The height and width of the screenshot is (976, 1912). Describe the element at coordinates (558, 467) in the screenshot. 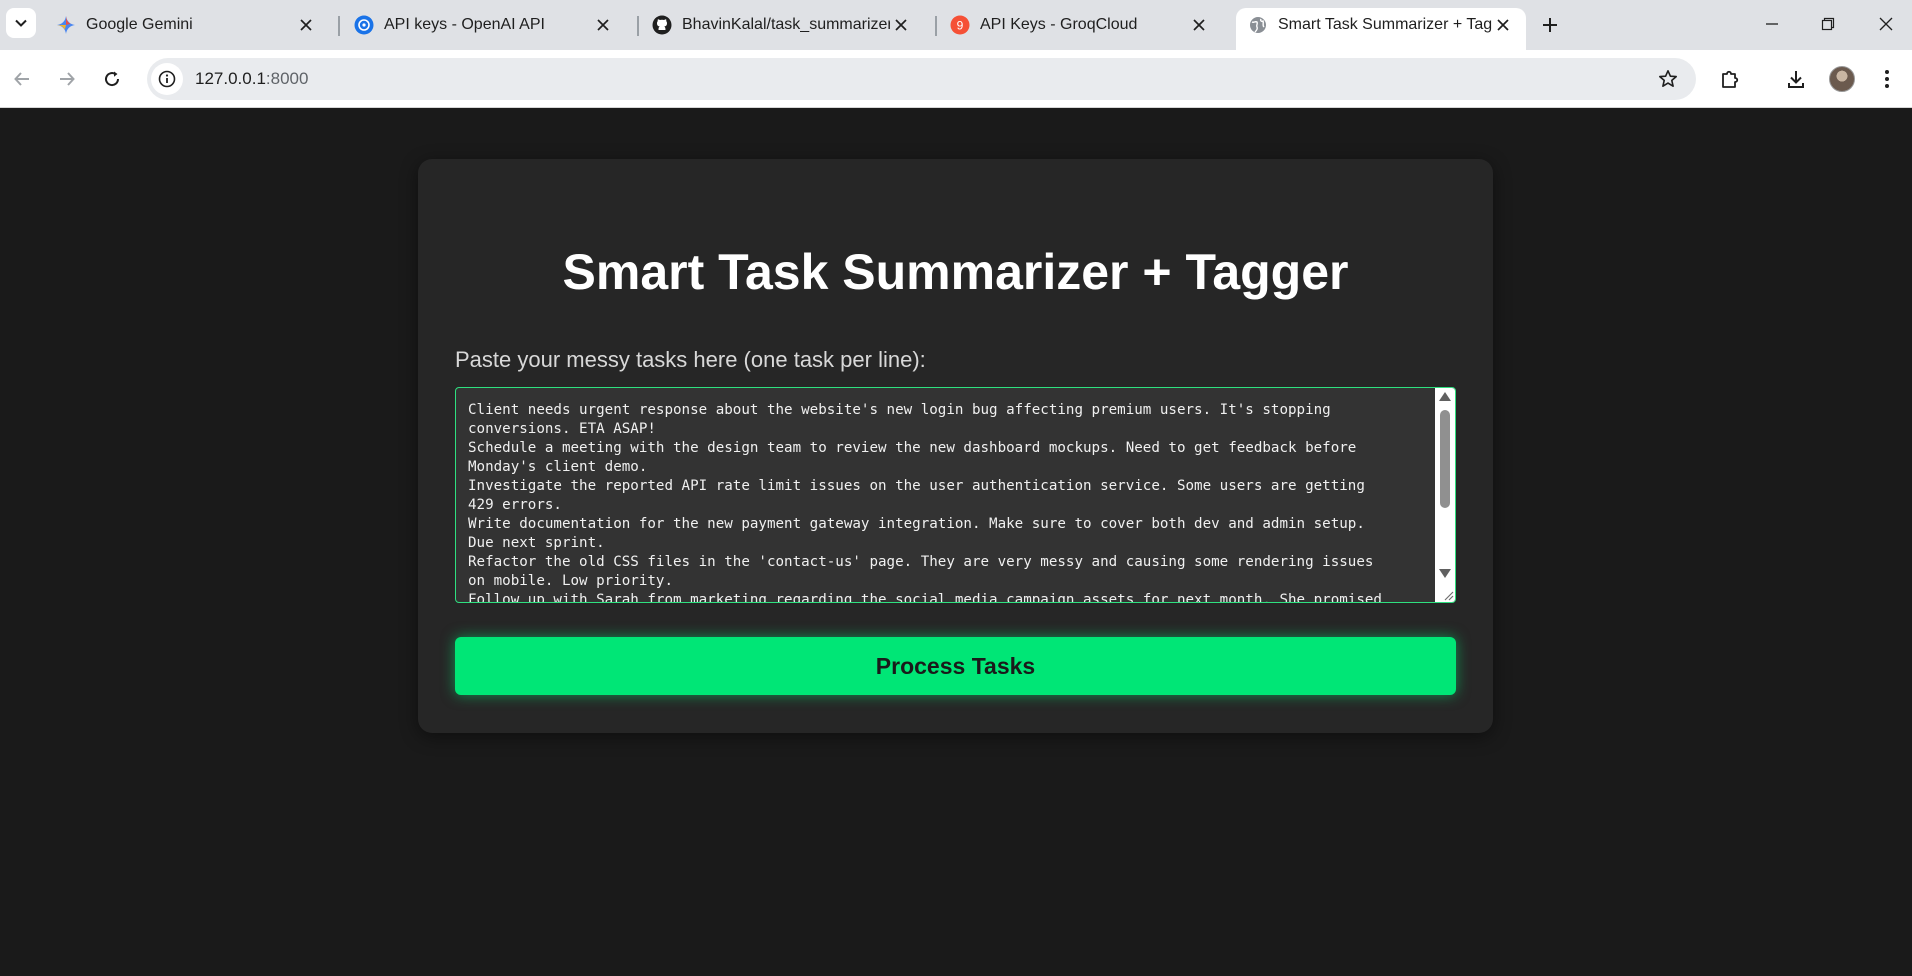

I see `task-text-line: Monday's client demo.` at that location.